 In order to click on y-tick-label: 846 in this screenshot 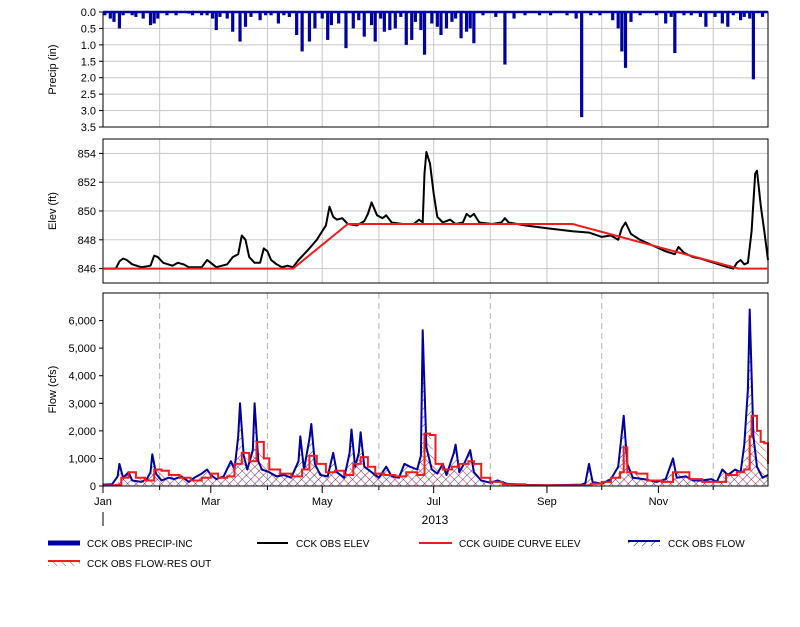, I will do `click(87, 270)`.